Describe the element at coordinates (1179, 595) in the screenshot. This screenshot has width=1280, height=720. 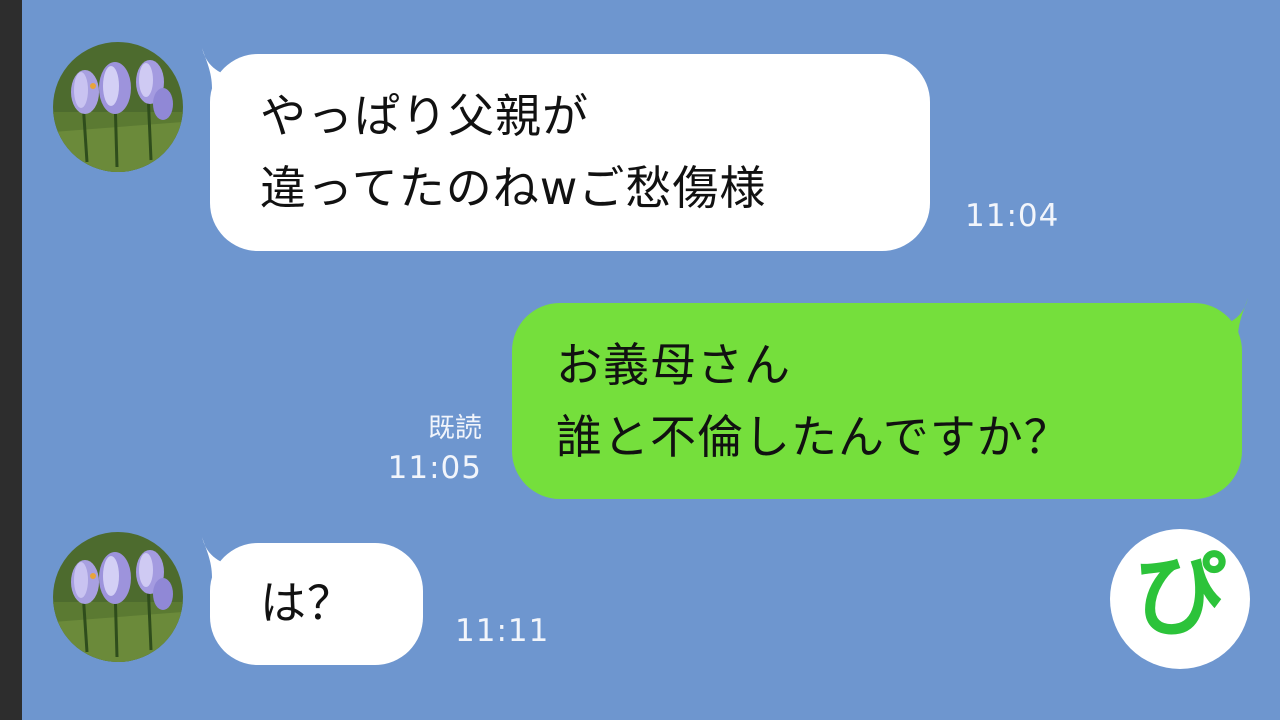
I see `logo-text: ぴ` at that location.